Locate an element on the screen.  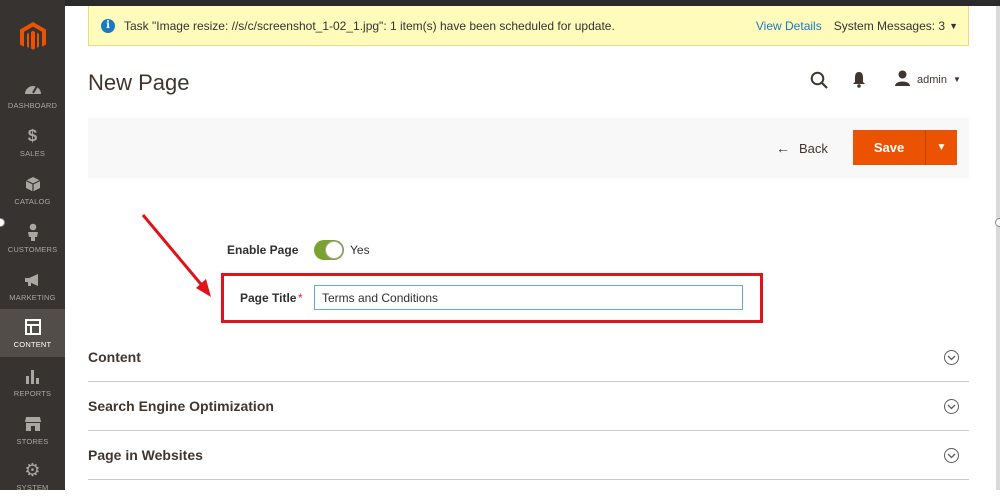
required-asterisk: * is located at coordinates (300, 298).